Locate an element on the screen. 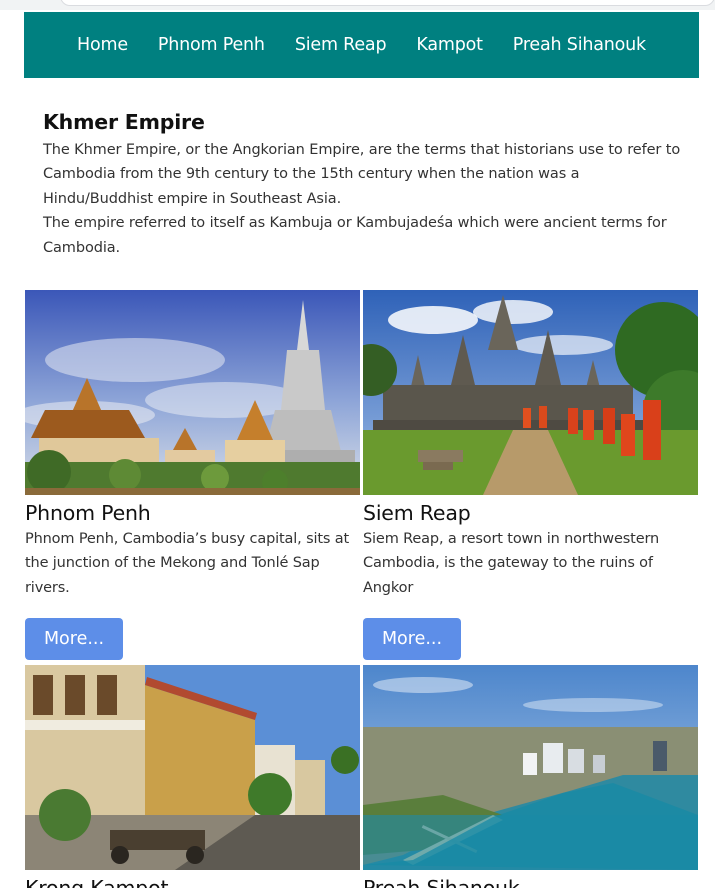 The height and width of the screenshot is (888, 715). browser-chrome is located at coordinates (357, 5).